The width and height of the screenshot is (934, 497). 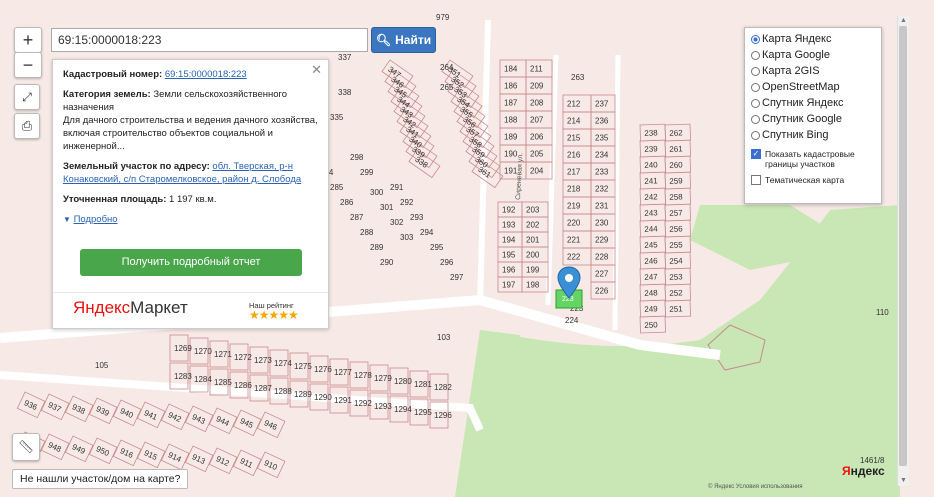 What do you see at coordinates (813, 55) in the screenshot?
I see `layer-option: Карта Google` at bounding box center [813, 55].